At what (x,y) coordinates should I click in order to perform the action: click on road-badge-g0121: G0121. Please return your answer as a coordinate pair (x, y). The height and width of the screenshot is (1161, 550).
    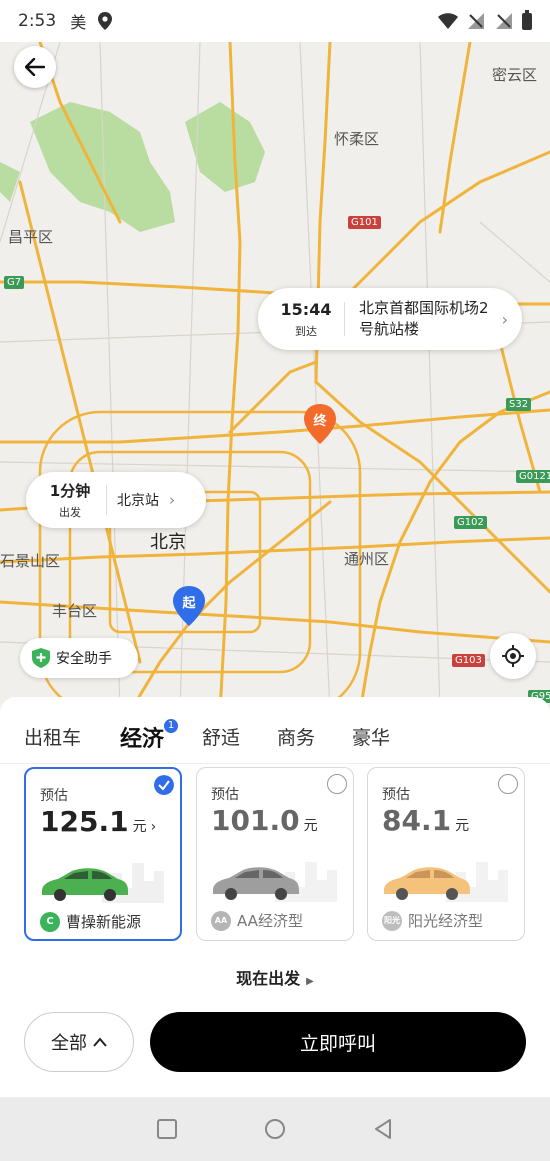
    Looking at the image, I should click on (533, 476).